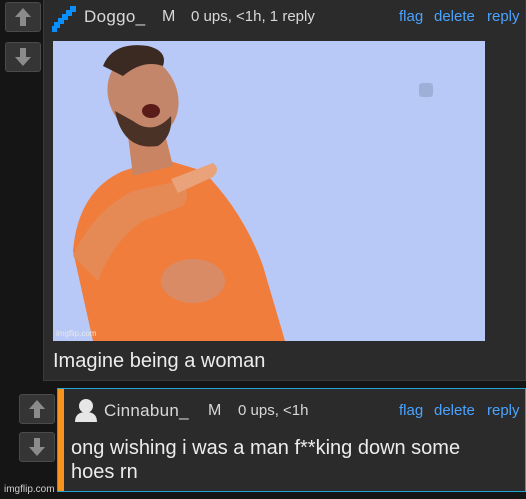  I want to click on comment-text-line-2: hoes rn, so click(104, 472).